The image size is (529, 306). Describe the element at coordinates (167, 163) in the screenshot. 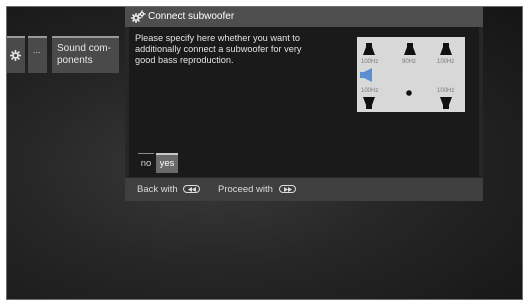

I see `option-yes-button: yes` at that location.